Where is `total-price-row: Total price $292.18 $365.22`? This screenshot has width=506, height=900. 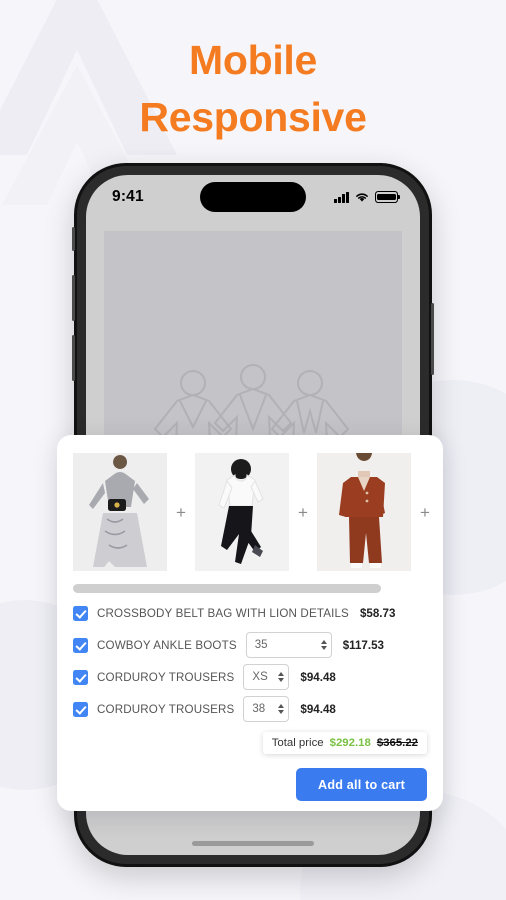
total-price-row: Total price $292.18 $365.22 is located at coordinates (250, 743).